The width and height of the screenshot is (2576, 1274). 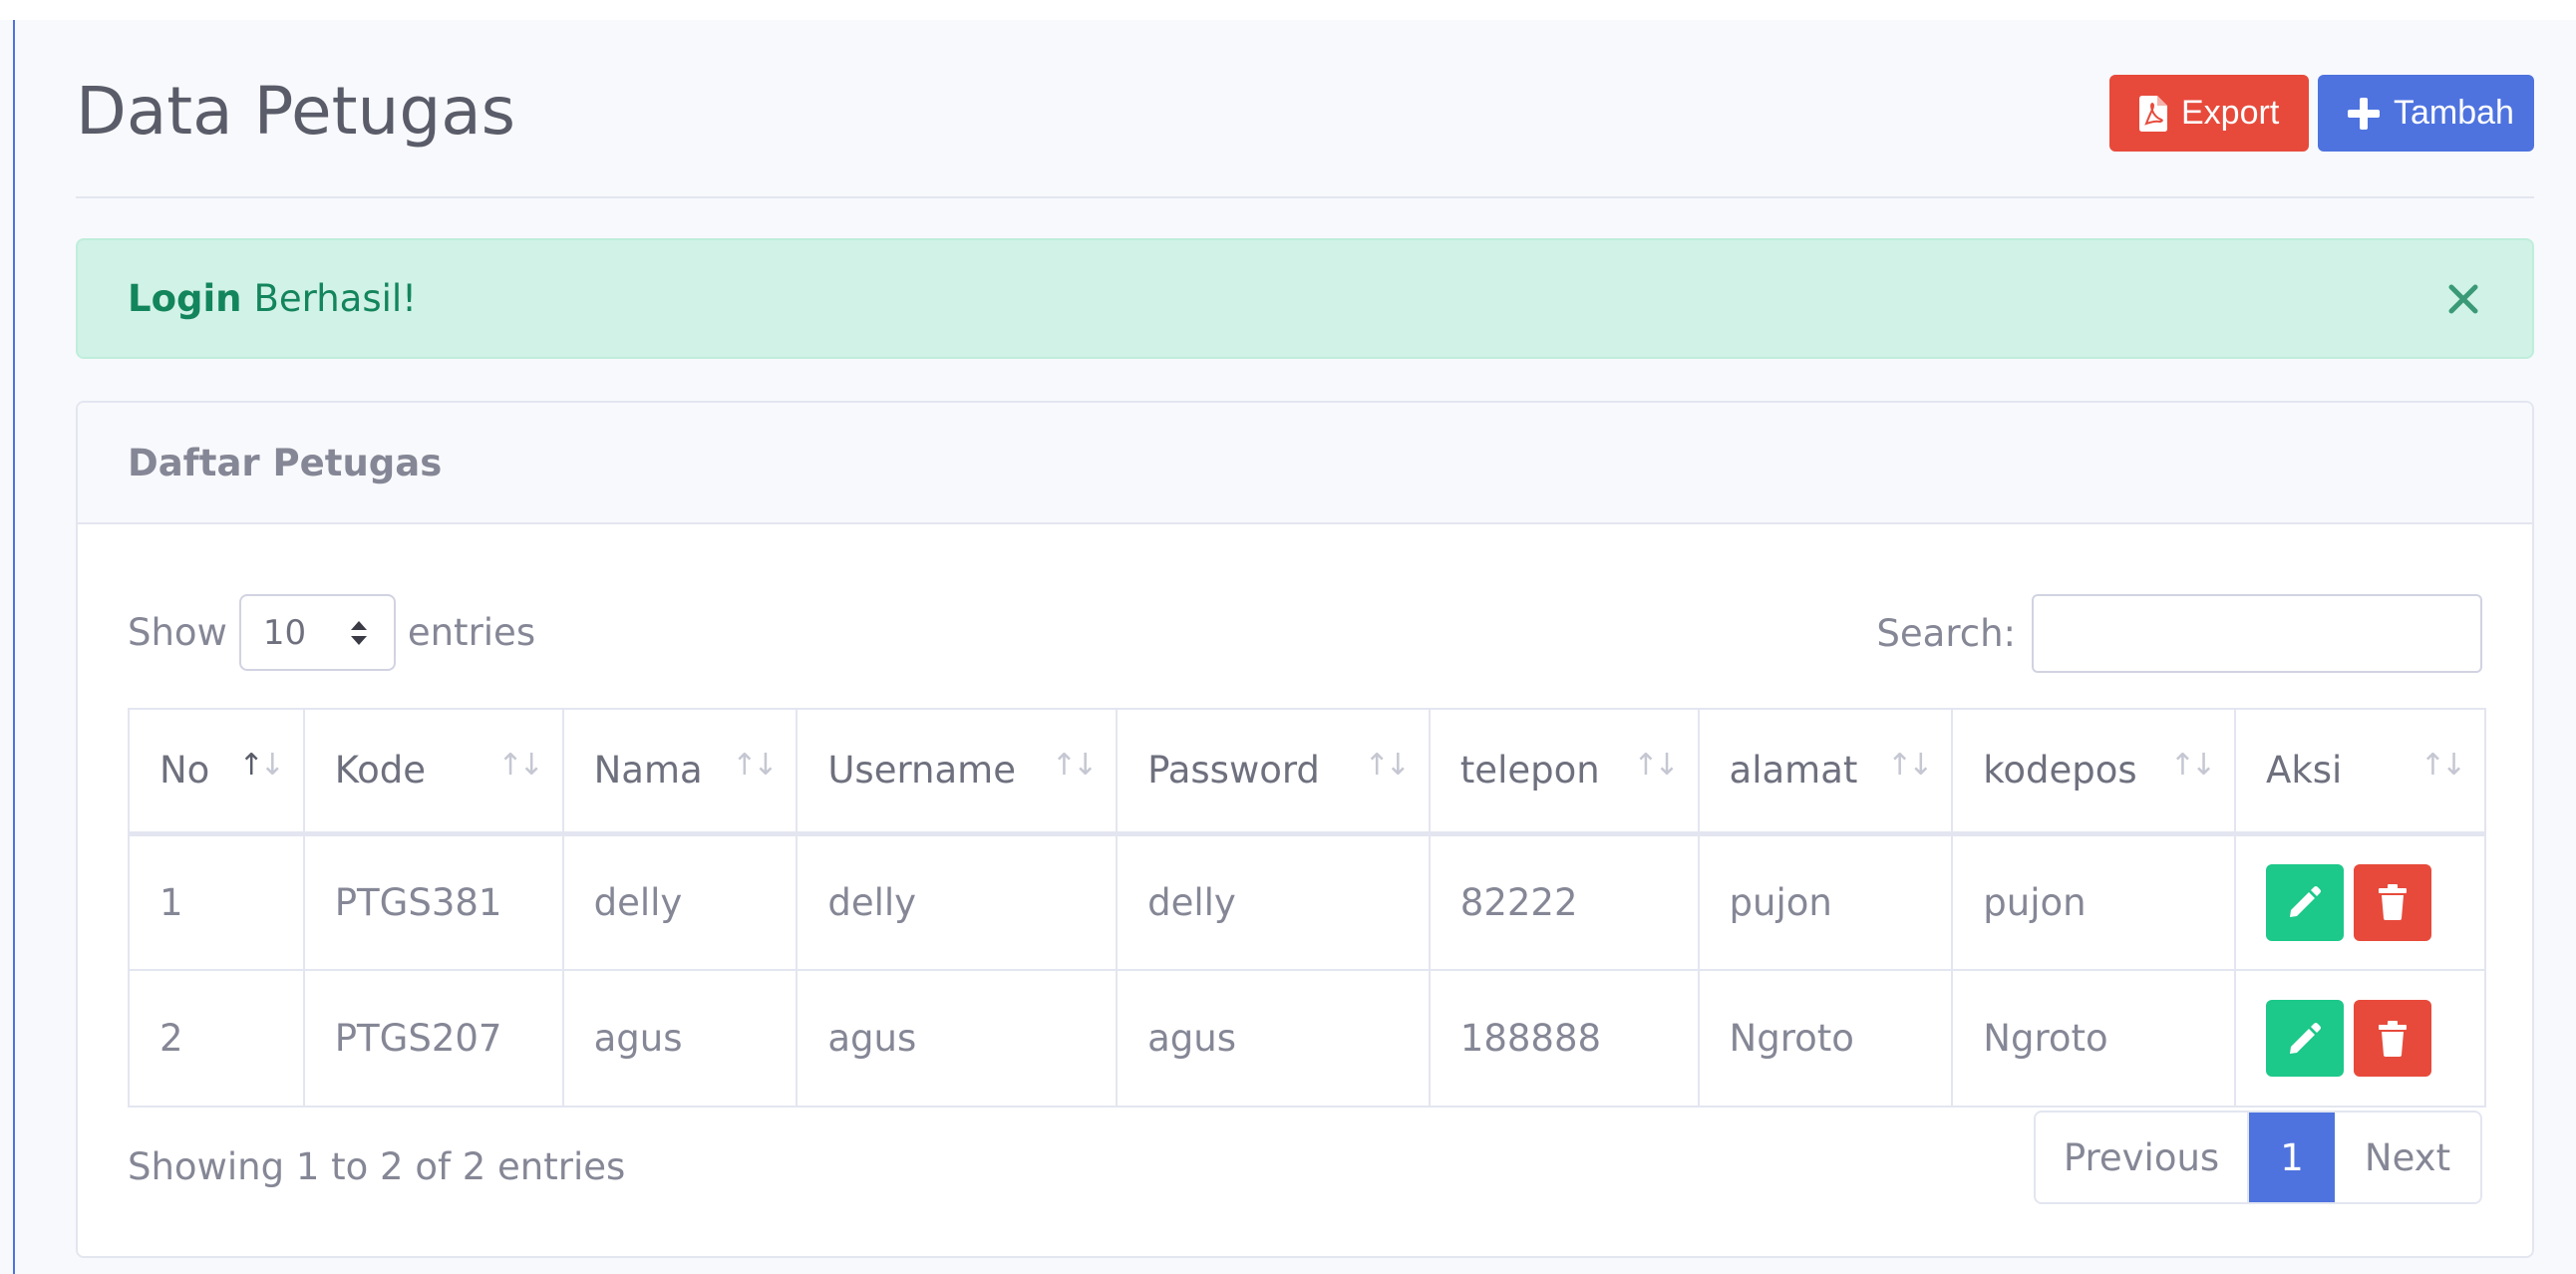 I want to click on column-header-telepon: telepon ↑↓, so click(x=1564, y=772).